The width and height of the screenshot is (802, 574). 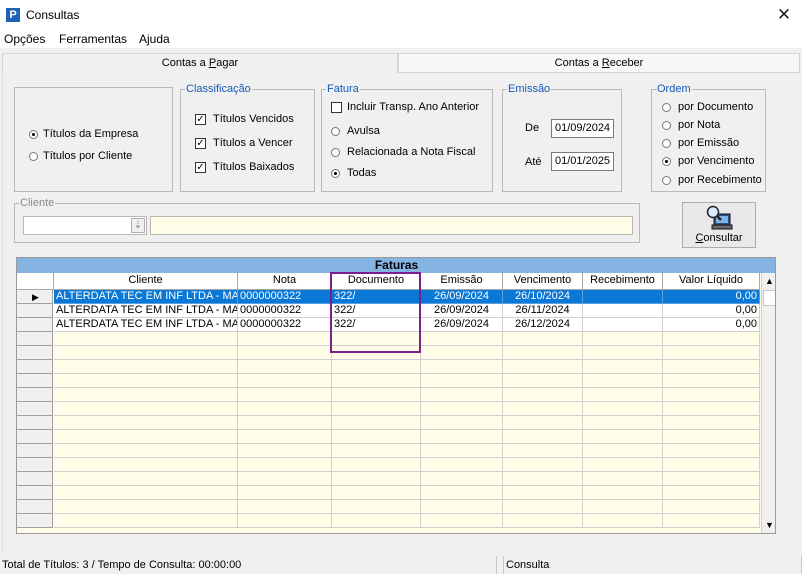 What do you see at coordinates (200, 63) in the screenshot?
I see `tab-contas-a-pagar: Contas a Pagar` at bounding box center [200, 63].